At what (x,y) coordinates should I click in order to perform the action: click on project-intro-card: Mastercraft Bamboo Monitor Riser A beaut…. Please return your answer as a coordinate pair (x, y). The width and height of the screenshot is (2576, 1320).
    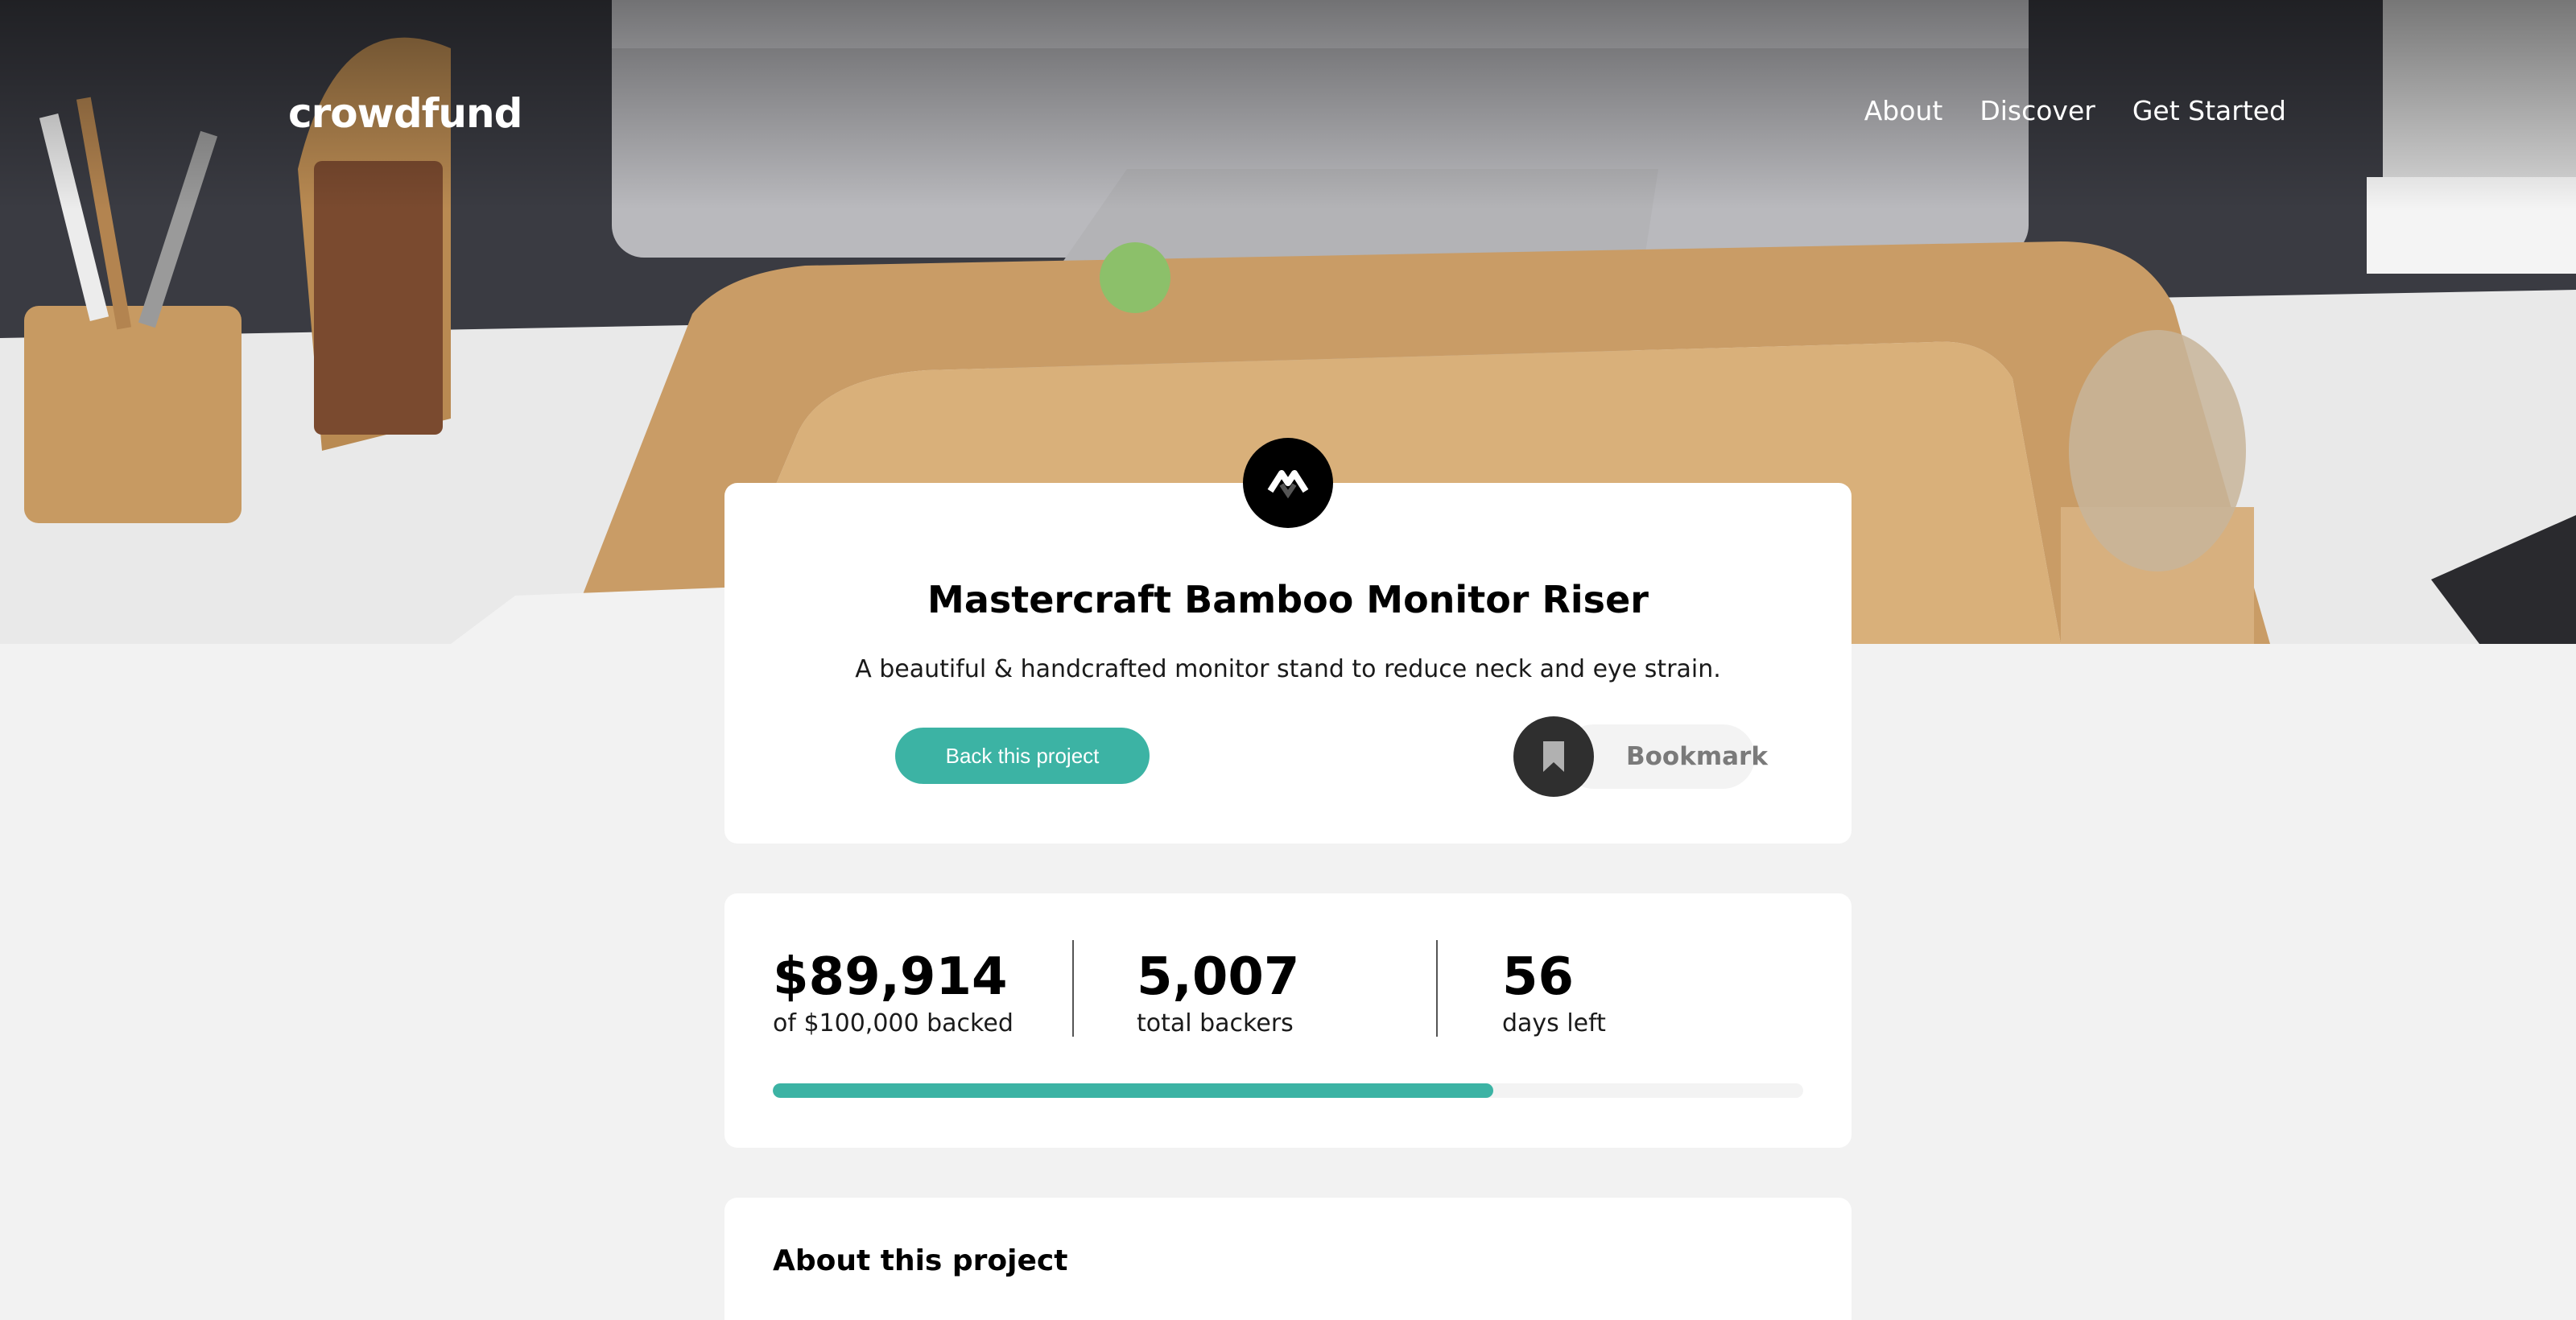
    Looking at the image, I should click on (1288, 664).